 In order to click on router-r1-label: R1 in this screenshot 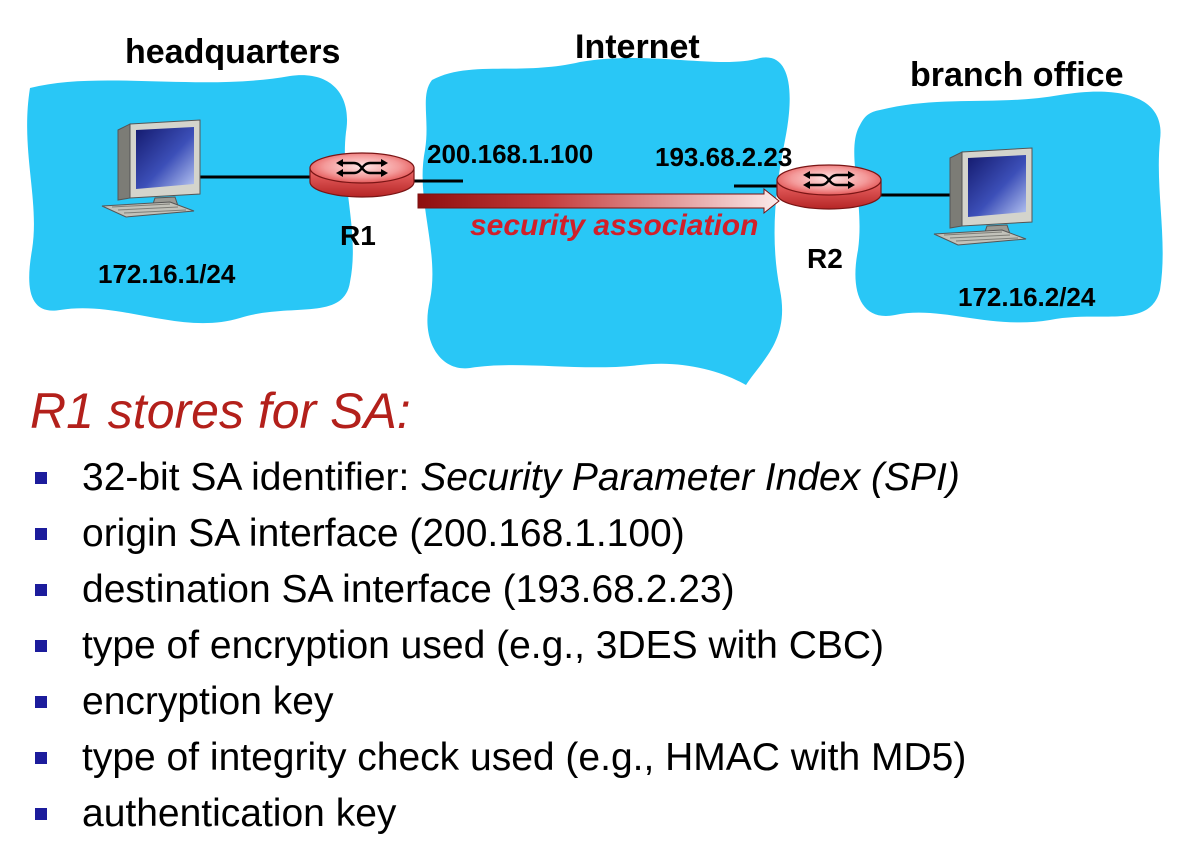, I will do `click(358, 235)`.